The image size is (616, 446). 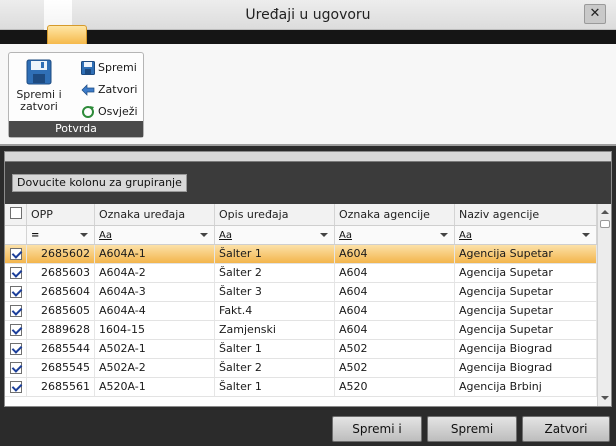 I want to click on scroll-thumb, so click(x=605, y=224).